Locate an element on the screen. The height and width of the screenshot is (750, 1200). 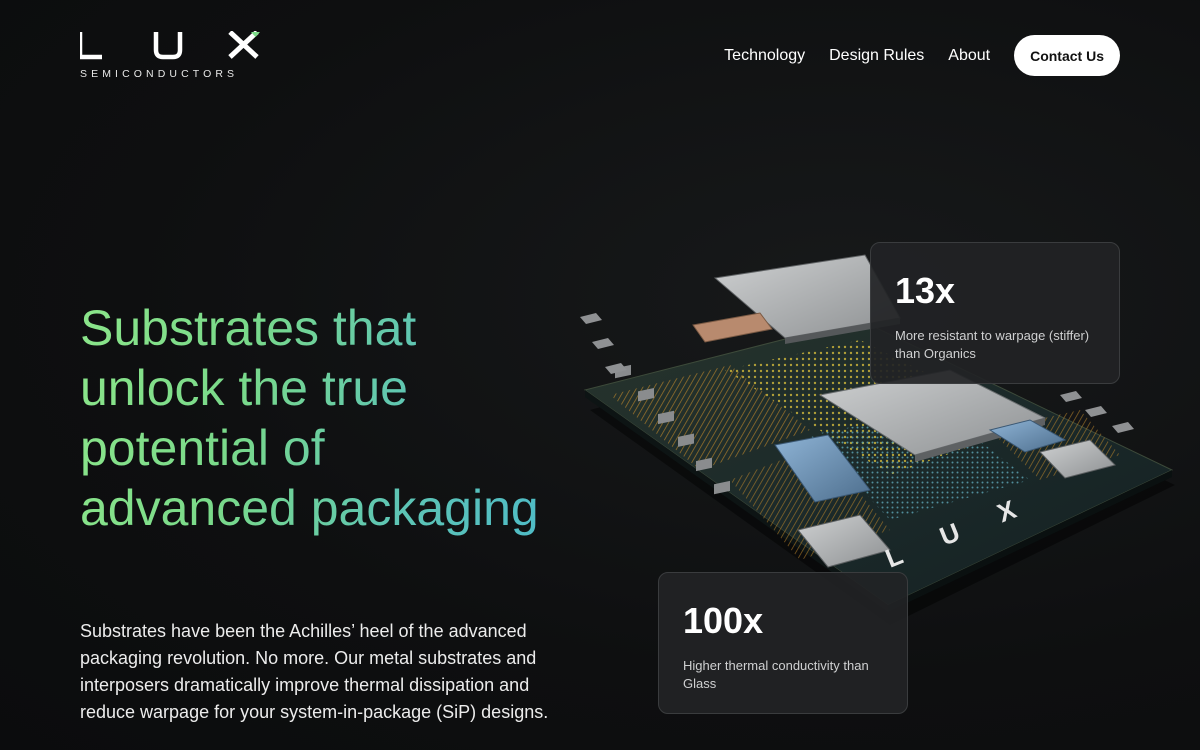
contact-us-button: Contact Us is located at coordinates (1067, 55).